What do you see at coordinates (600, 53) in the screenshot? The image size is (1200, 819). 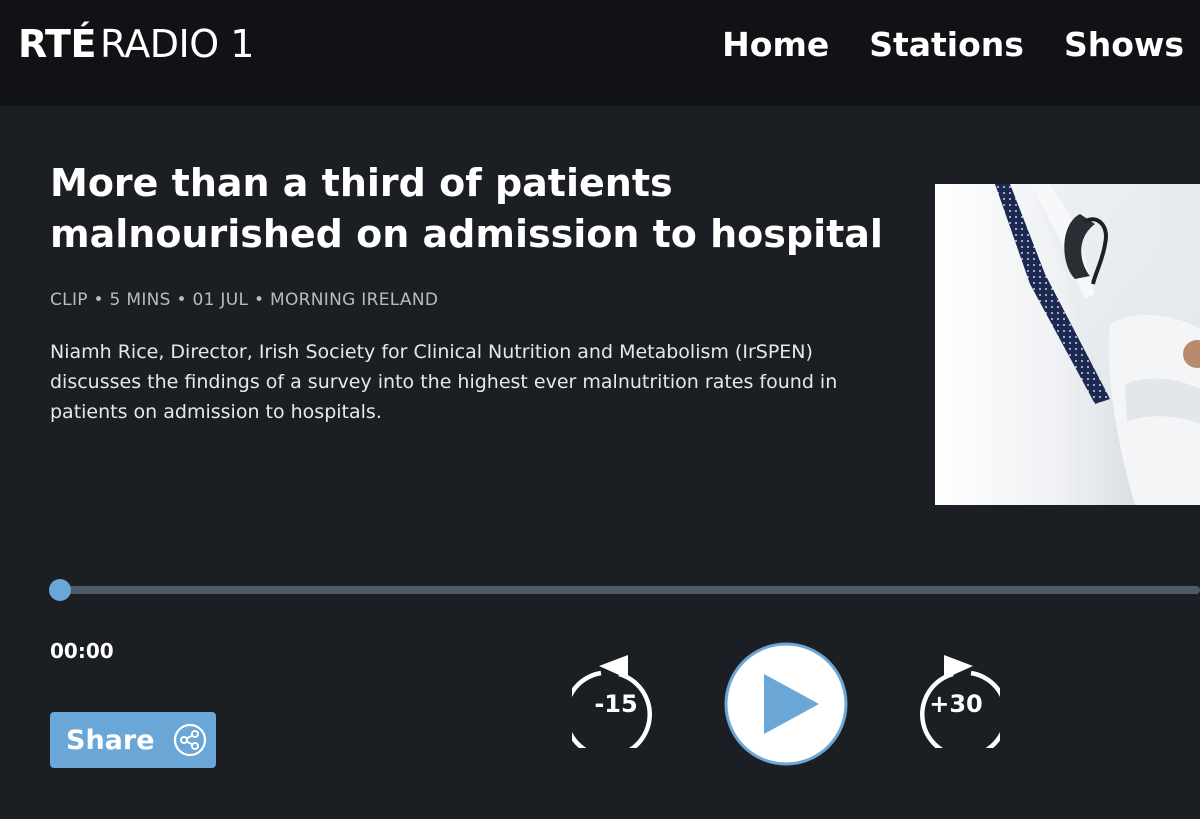 I see `top-bar: RTÉ RADIO 1 Home Stations Shows` at bounding box center [600, 53].